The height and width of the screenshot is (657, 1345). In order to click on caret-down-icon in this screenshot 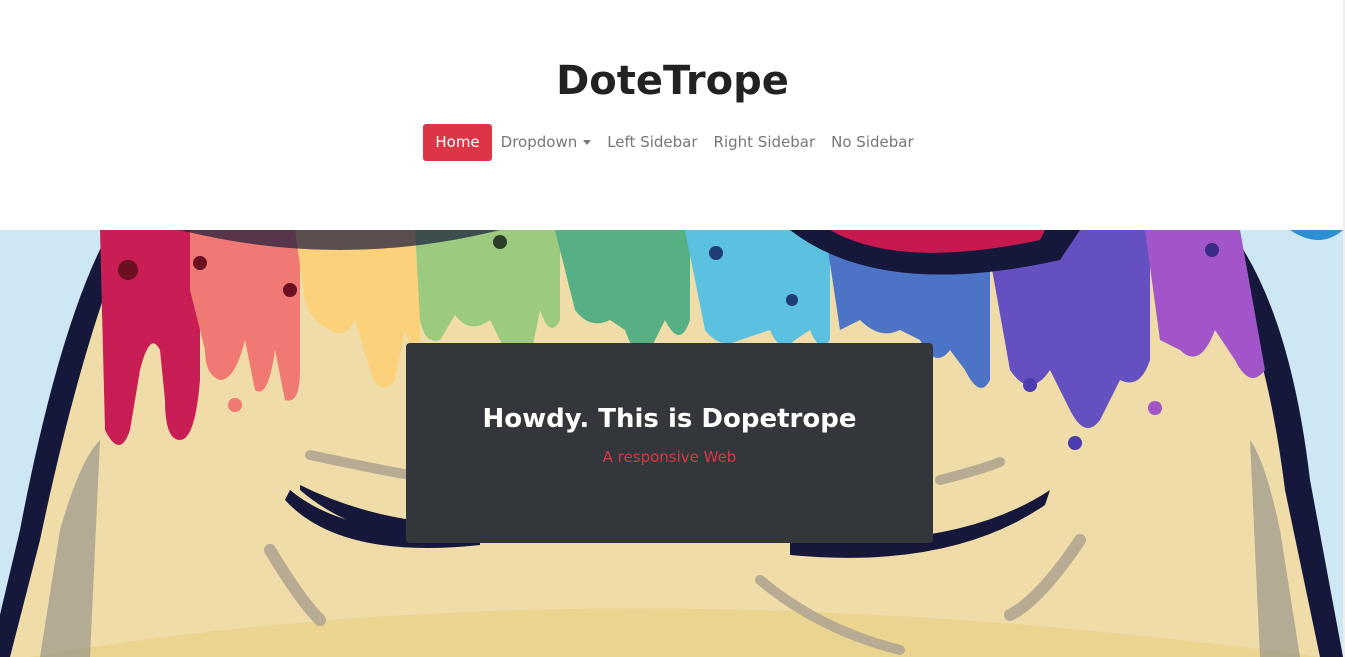, I will do `click(587, 142)`.